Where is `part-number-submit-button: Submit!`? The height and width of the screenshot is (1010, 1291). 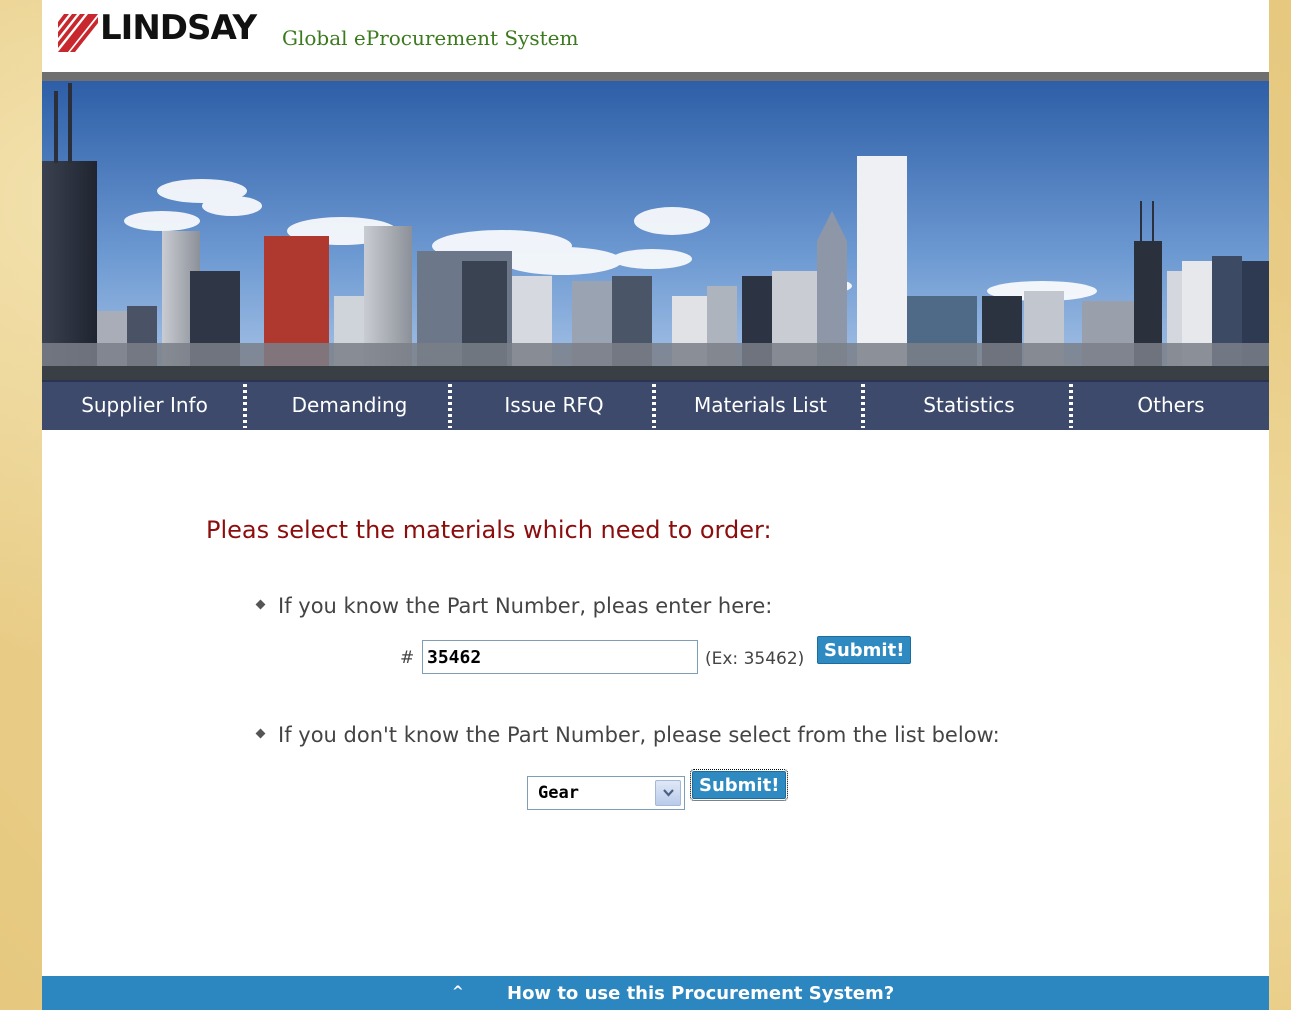 part-number-submit-button: Submit! is located at coordinates (864, 650).